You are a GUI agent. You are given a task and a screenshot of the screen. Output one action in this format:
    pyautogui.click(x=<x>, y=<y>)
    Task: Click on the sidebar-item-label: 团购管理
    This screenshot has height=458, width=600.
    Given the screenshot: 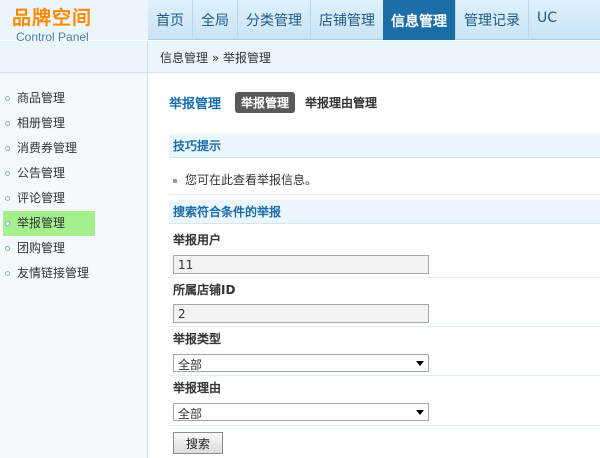 What is the action you would take?
    pyautogui.click(x=41, y=248)
    